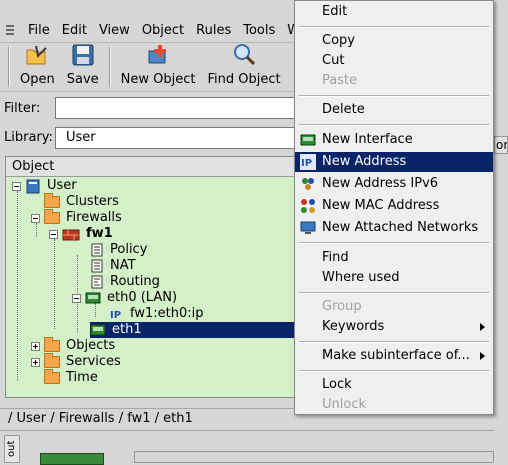 Image resolution: width=508 pixels, height=465 pixels. I want to click on tree-item-label: Clusters, so click(92, 201).